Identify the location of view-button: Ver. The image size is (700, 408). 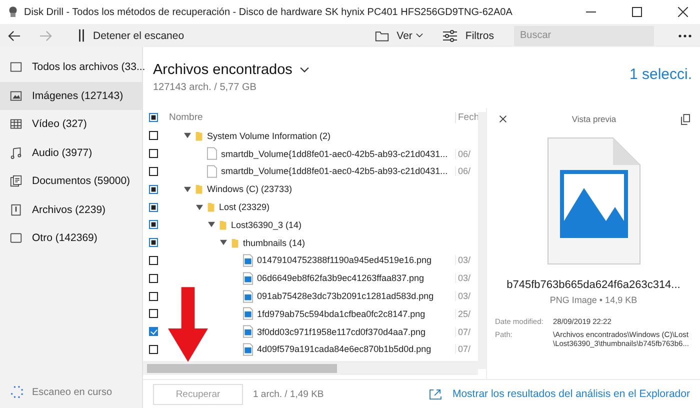
(399, 36).